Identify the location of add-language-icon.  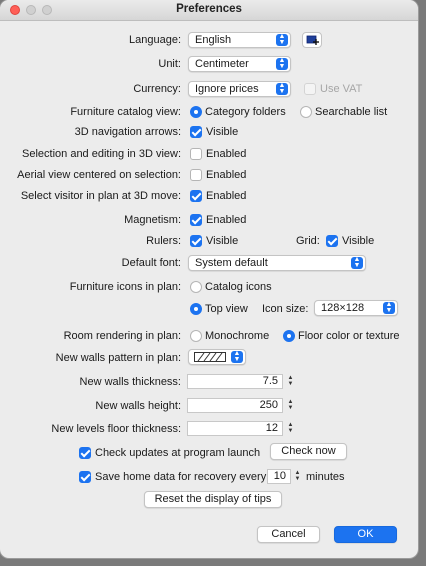
(312, 40).